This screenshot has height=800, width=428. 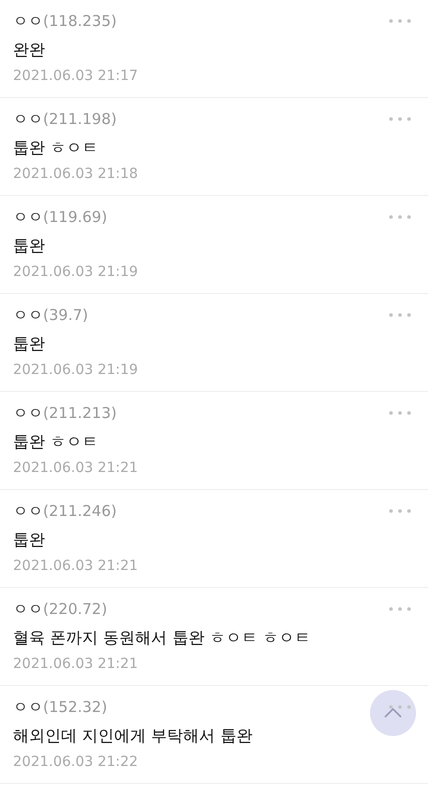 I want to click on caret-up-icon, so click(x=393, y=713).